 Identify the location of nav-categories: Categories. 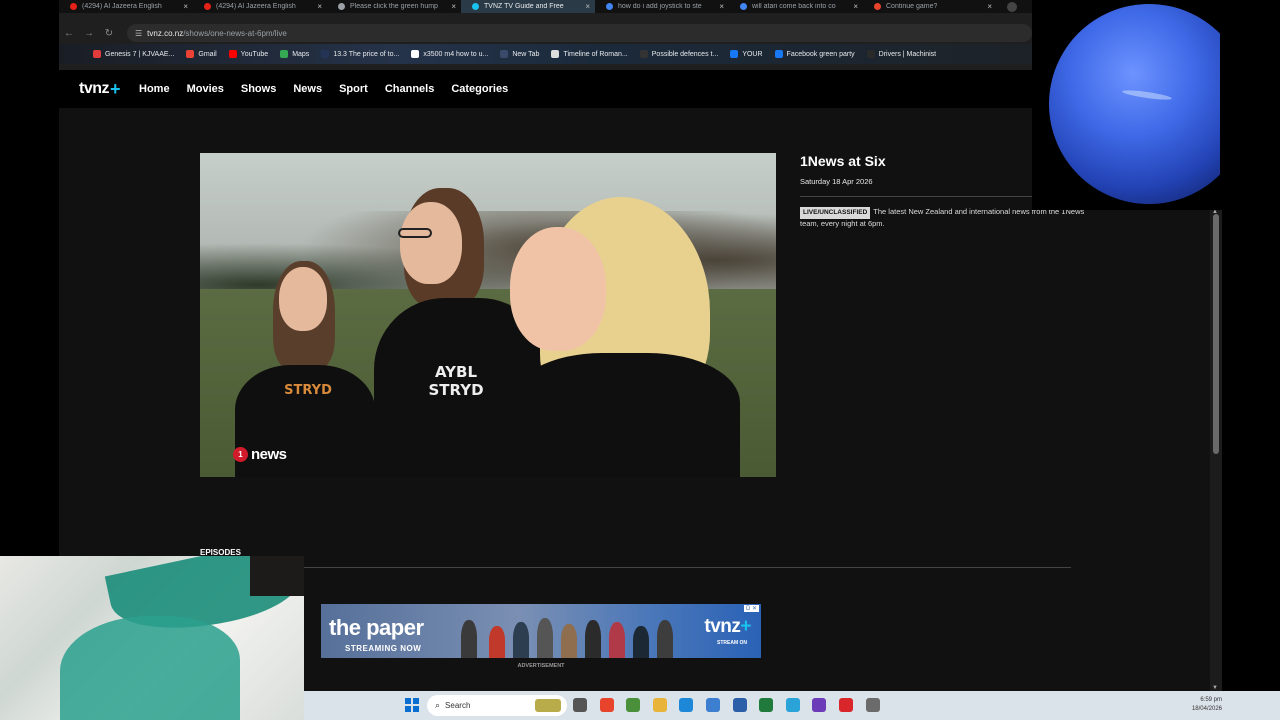
(479, 89).